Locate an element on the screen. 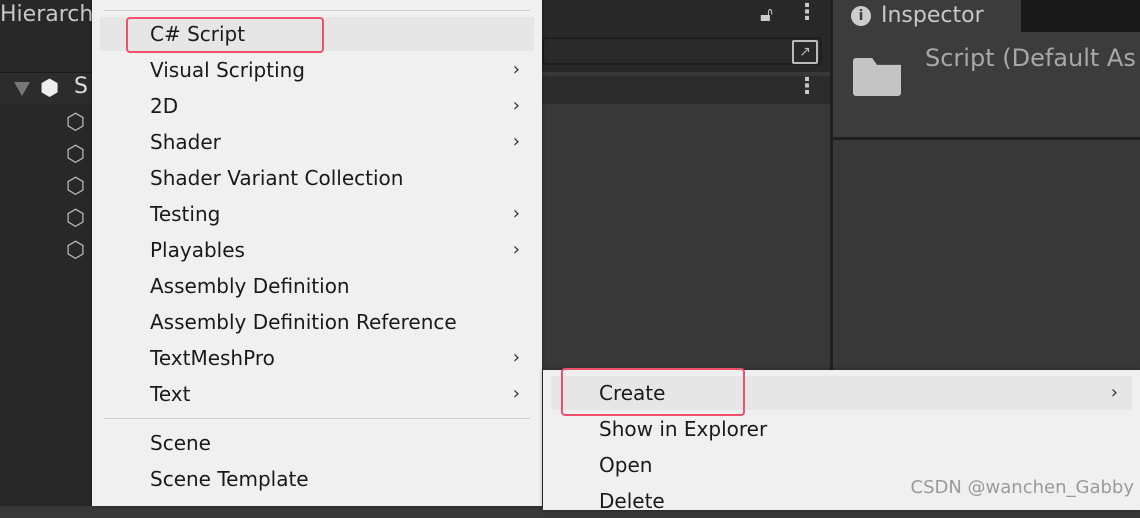 The height and width of the screenshot is (518, 1140). menu-item-label: TextMeshPro is located at coordinates (212, 358).